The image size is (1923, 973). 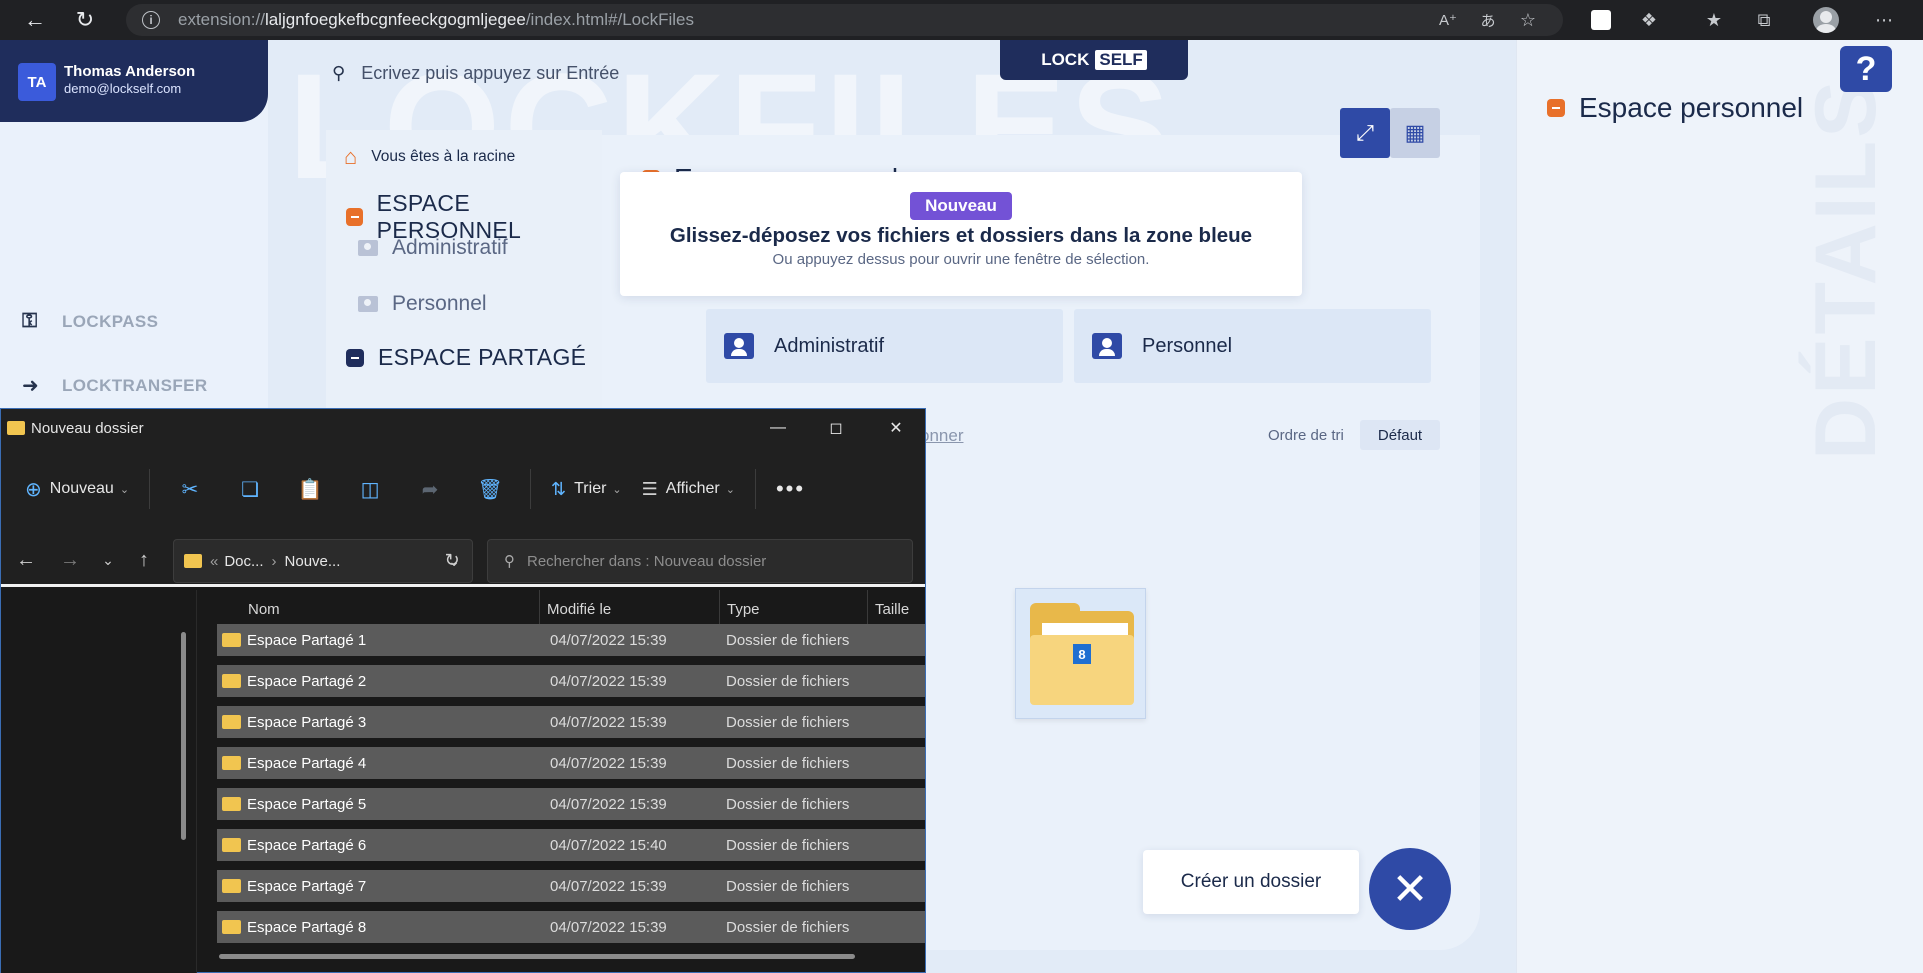 I want to click on paste-icon: 📋, so click(x=310, y=489).